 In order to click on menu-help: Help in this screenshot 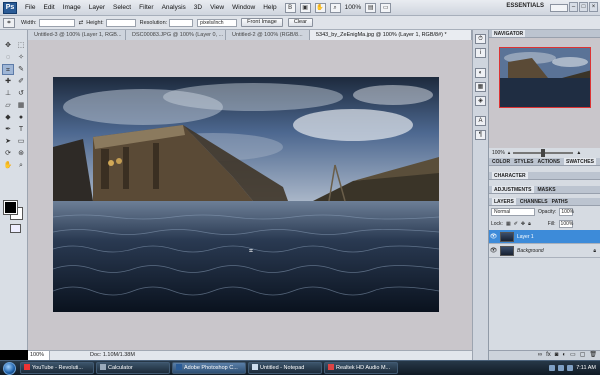, I will do `click(269, 7)`.